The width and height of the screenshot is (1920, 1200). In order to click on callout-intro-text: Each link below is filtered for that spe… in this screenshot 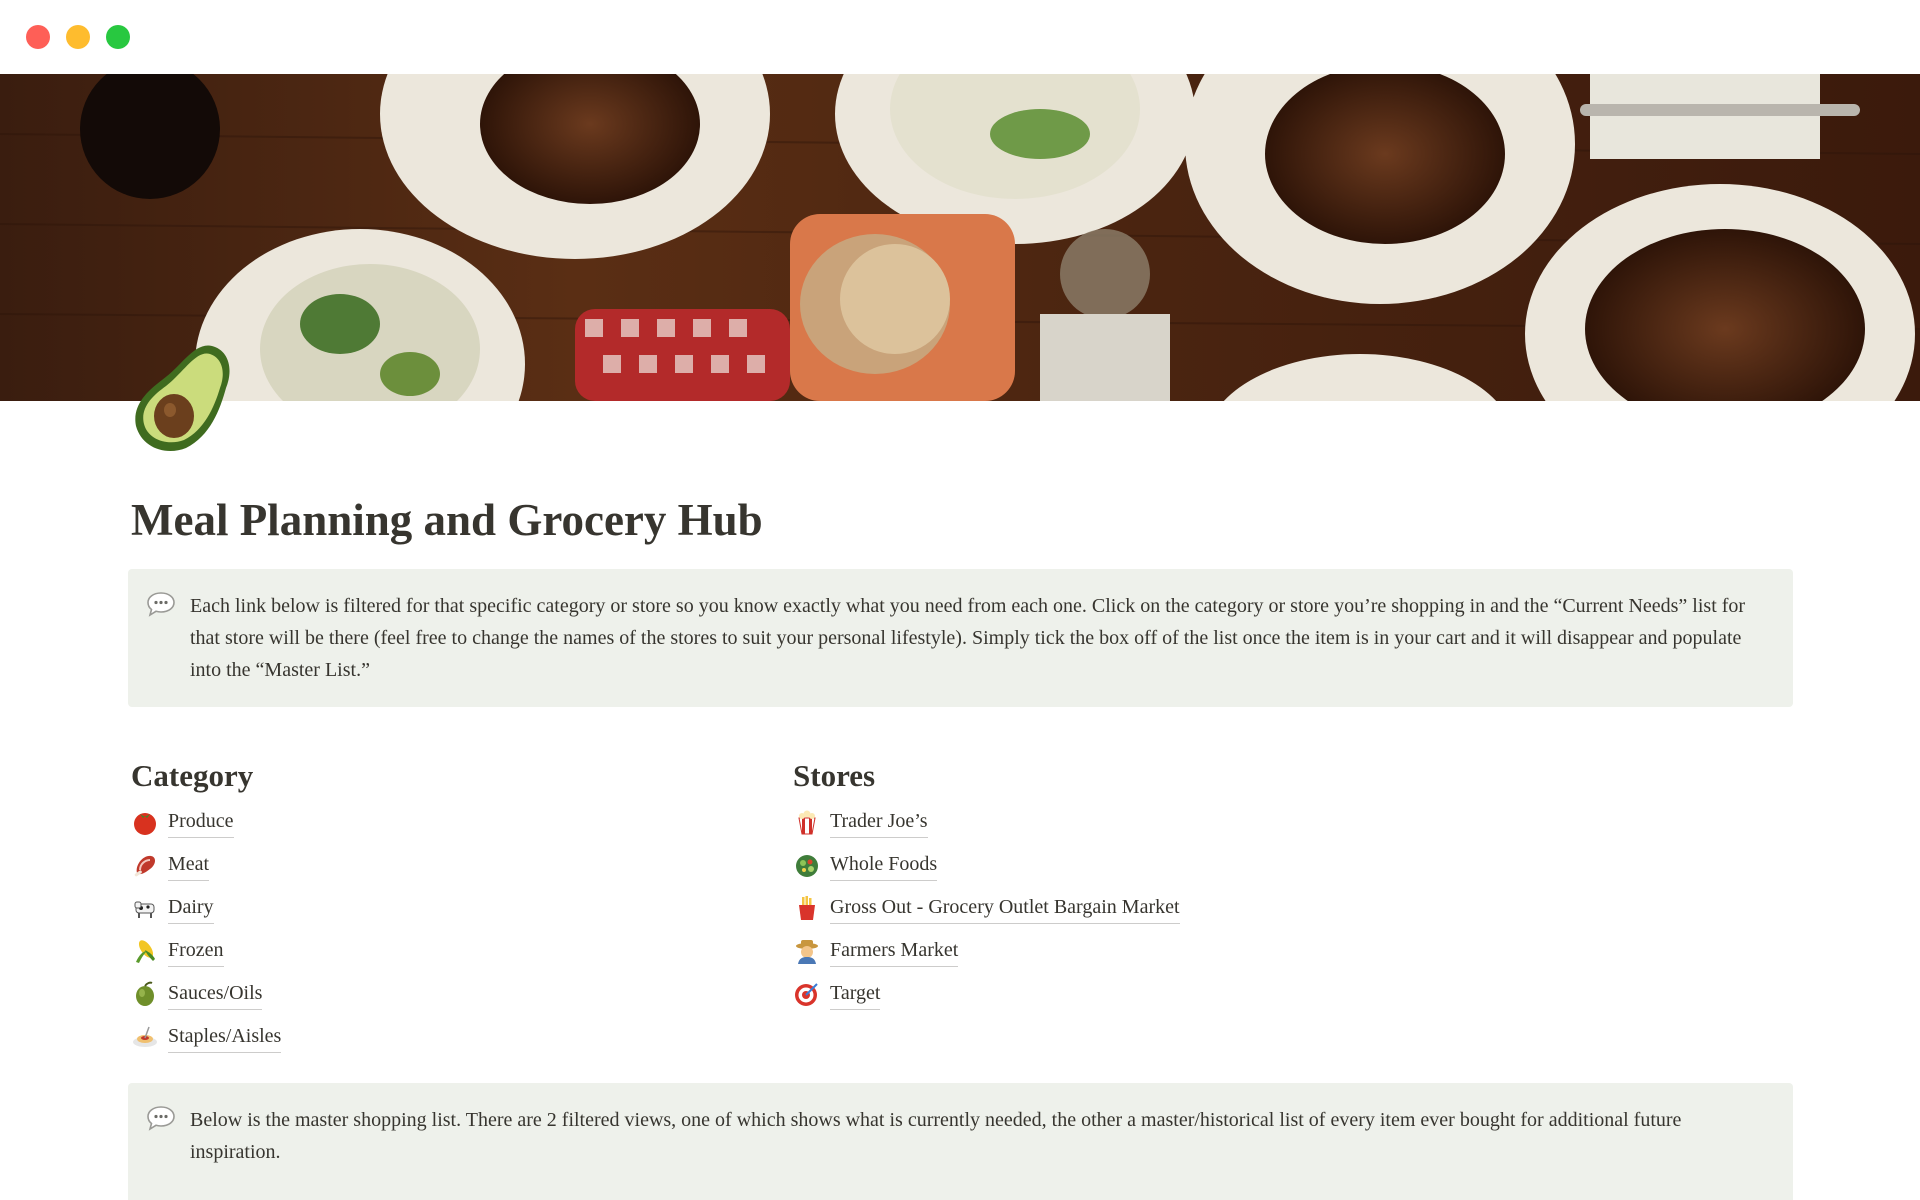, I will do `click(968, 638)`.